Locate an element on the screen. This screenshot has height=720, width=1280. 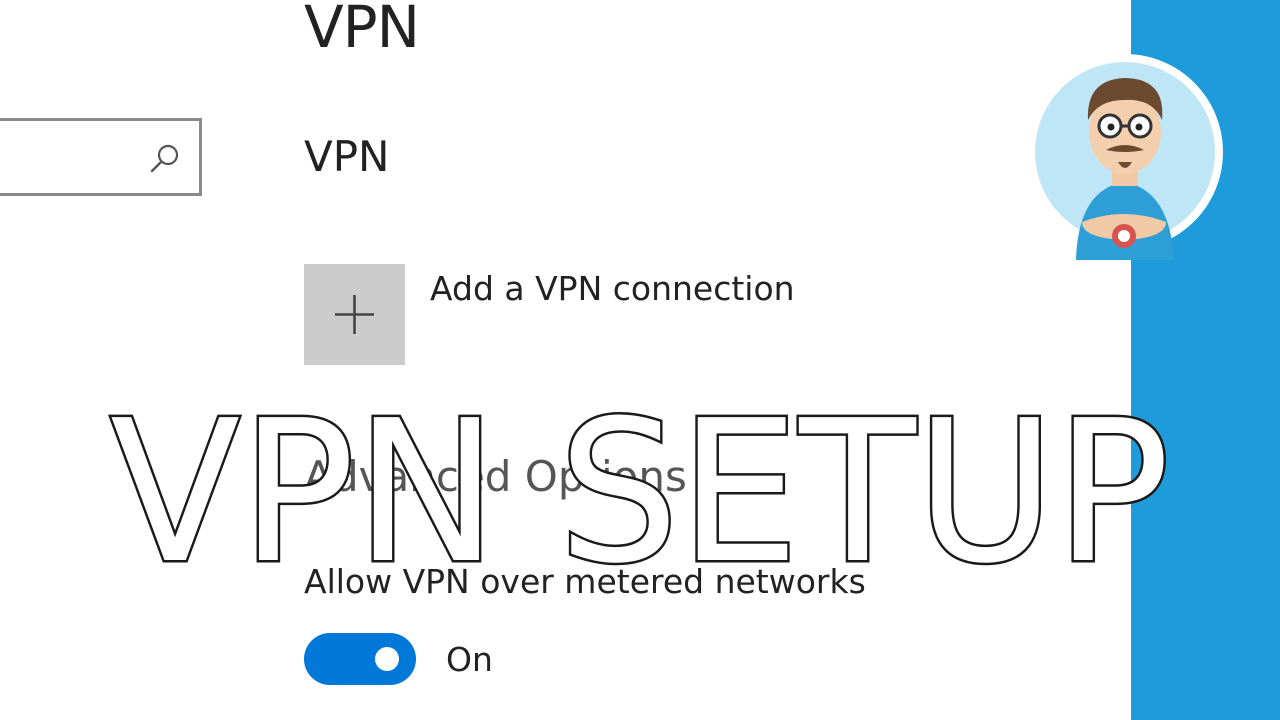
search-input is located at coordinates (101, 157).